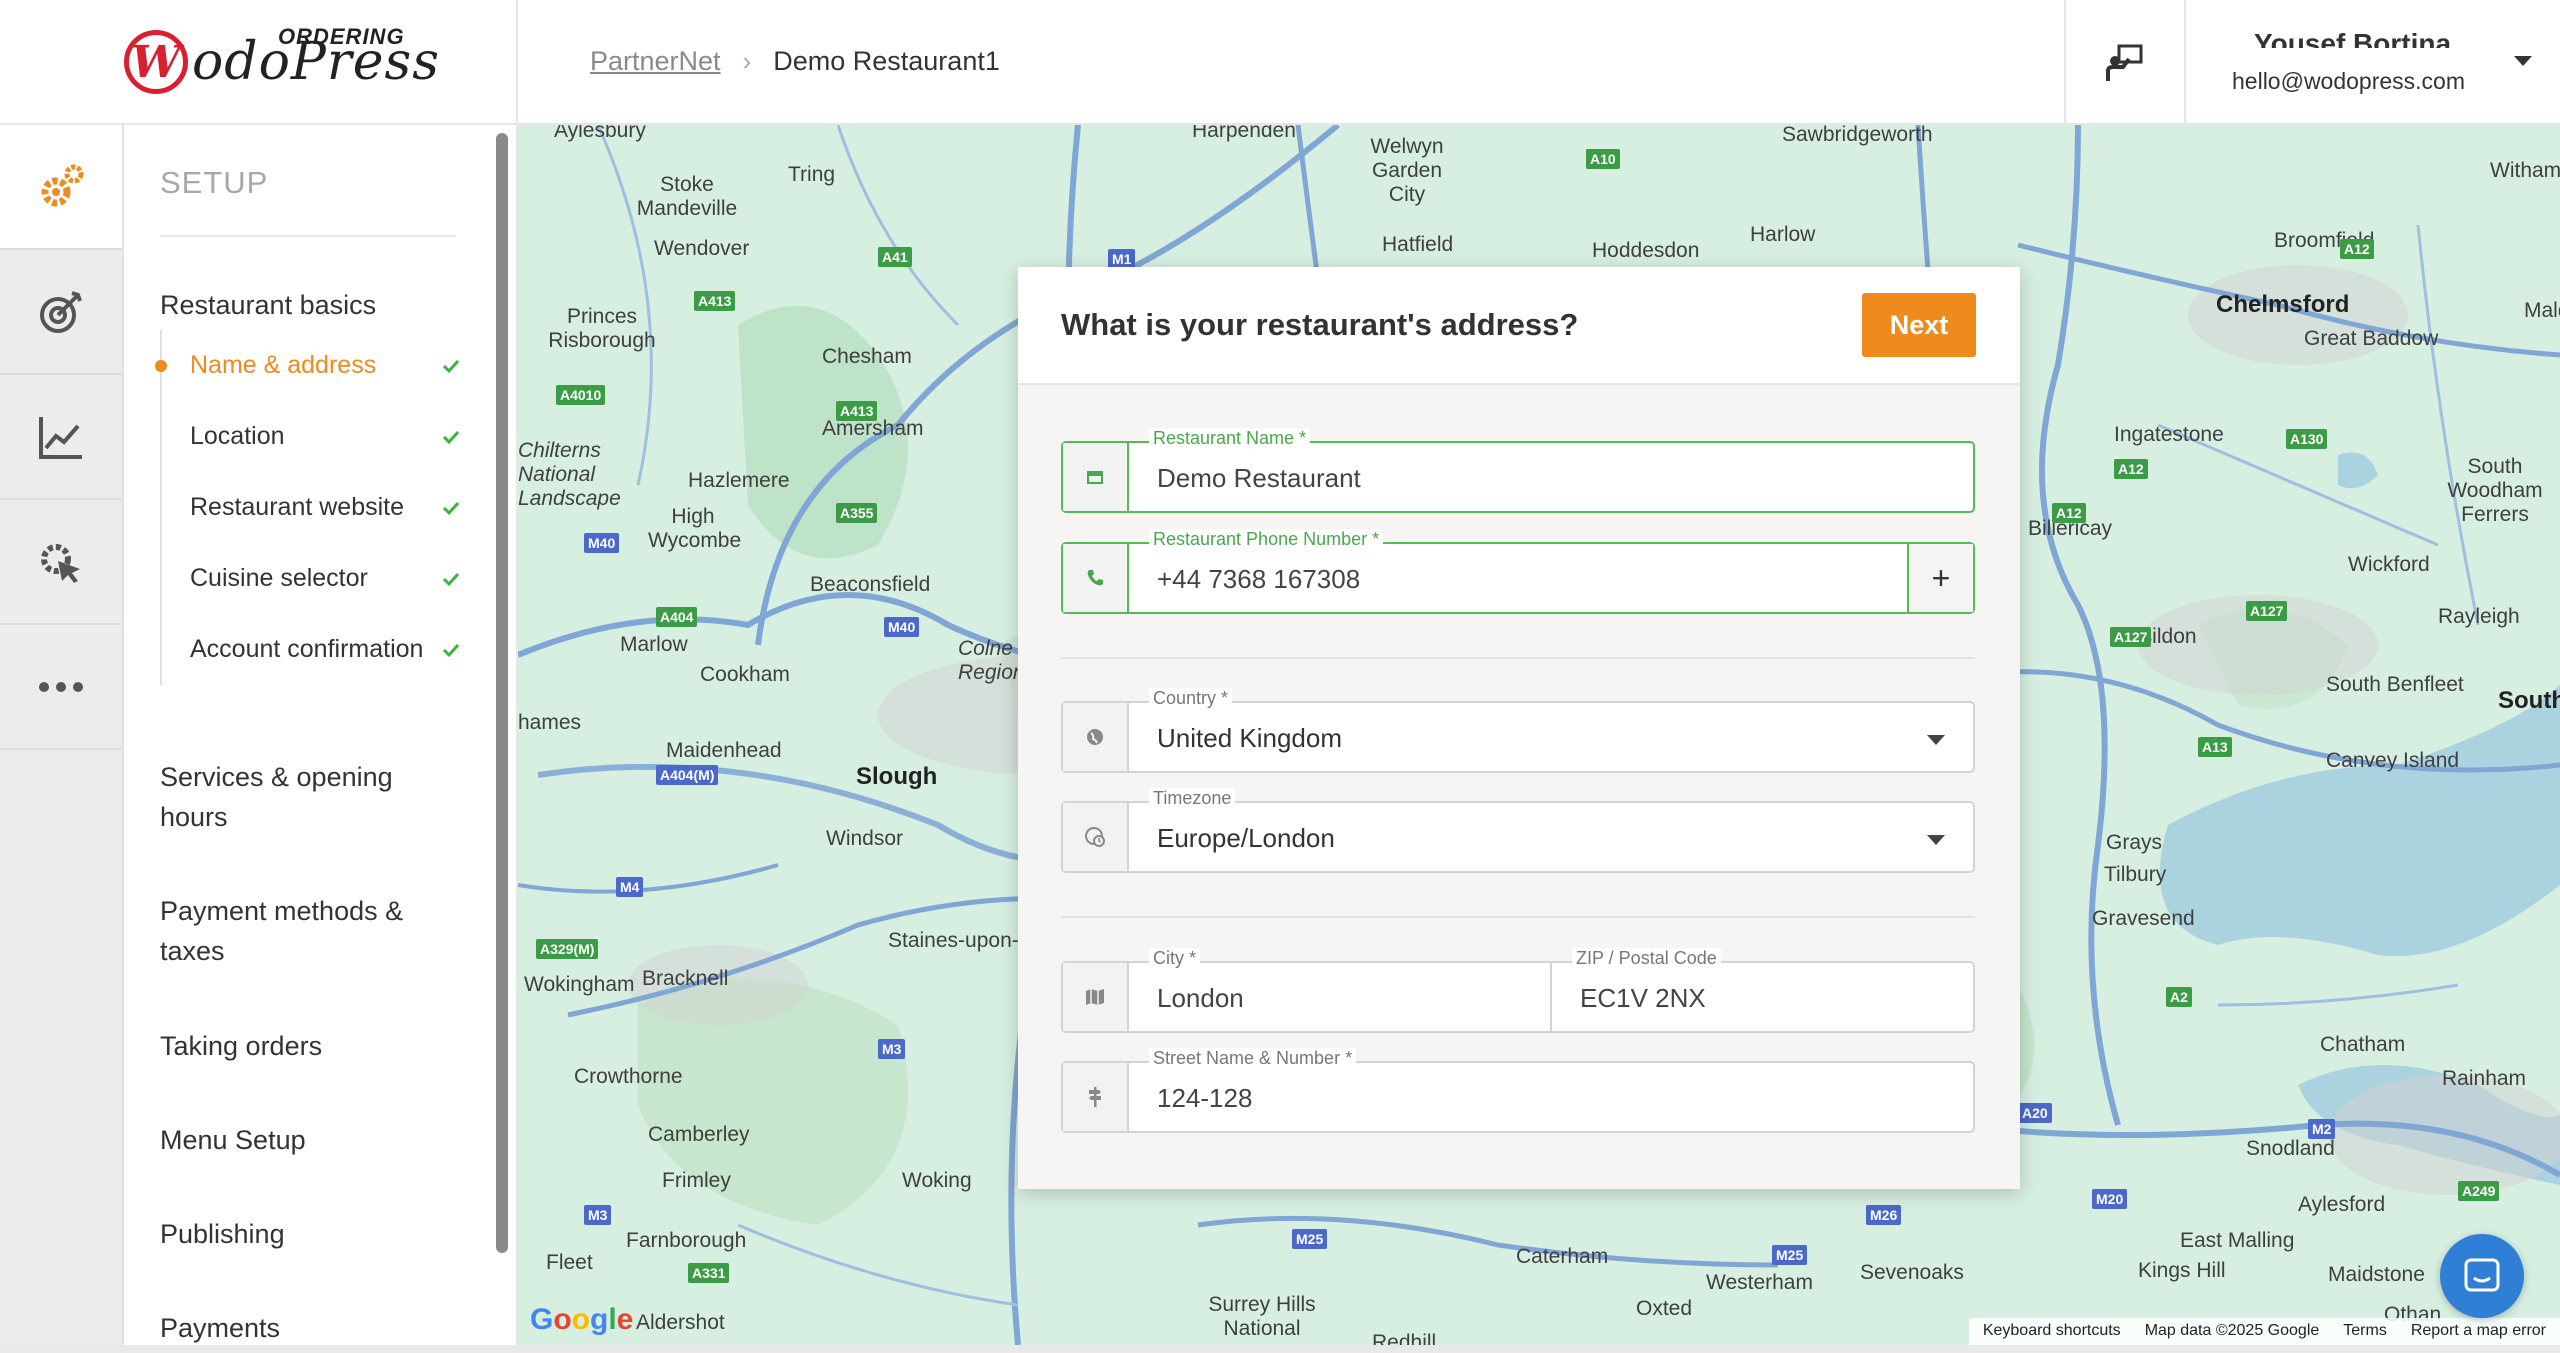  I want to click on restaurant-name-input: Restaurant Name * Demo Restaurant, so click(1551, 469).